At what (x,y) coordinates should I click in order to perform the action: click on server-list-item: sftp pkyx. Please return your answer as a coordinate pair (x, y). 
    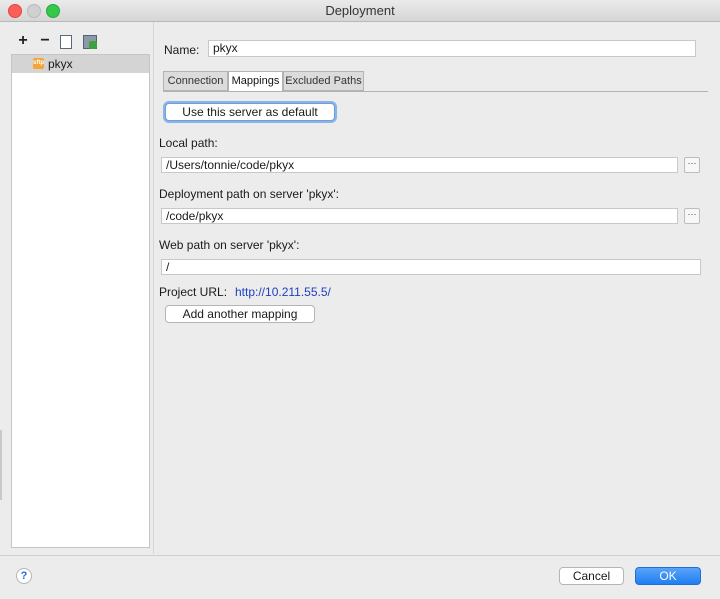
    Looking at the image, I should click on (80, 64).